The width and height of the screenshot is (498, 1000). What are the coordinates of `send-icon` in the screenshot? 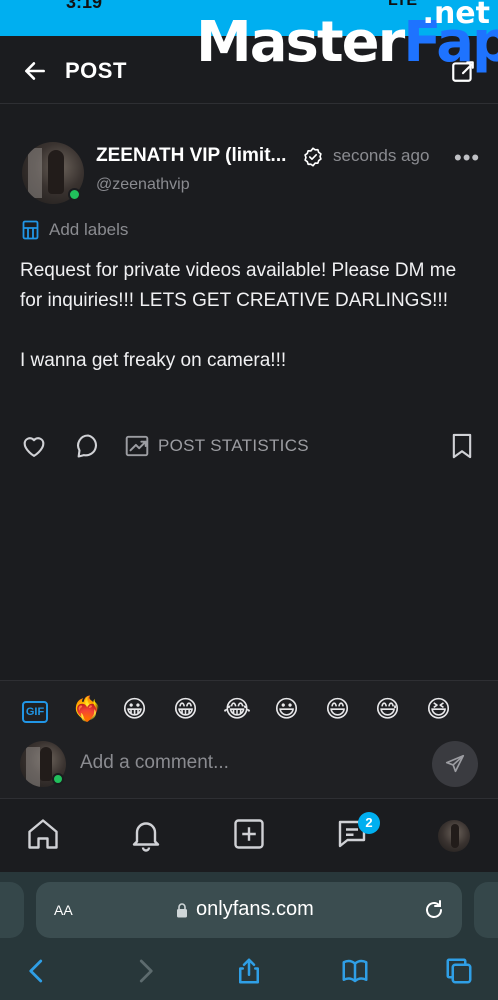 It's located at (455, 763).